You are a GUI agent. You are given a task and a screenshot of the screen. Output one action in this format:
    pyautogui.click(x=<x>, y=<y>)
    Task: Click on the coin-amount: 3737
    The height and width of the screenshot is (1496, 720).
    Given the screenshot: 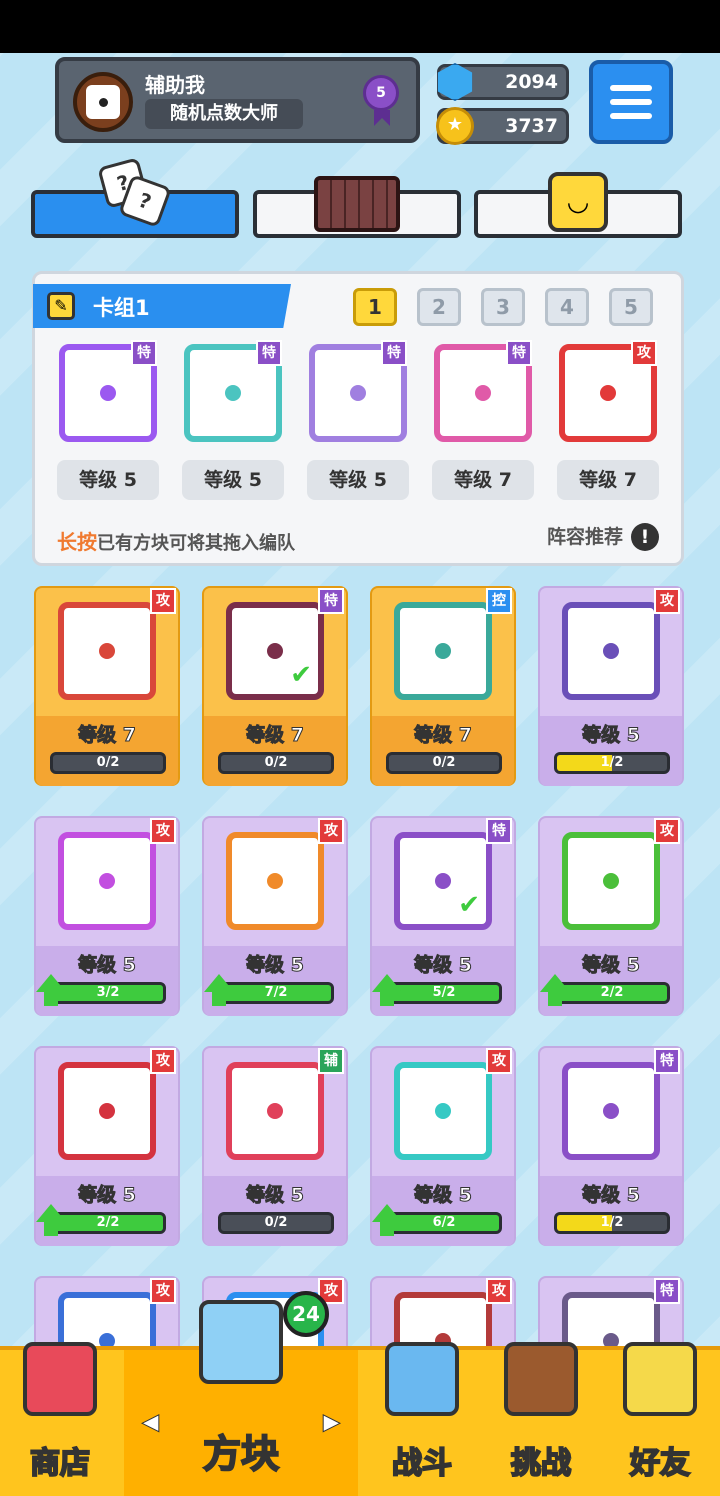 What is the action you would take?
    pyautogui.click(x=531, y=126)
    